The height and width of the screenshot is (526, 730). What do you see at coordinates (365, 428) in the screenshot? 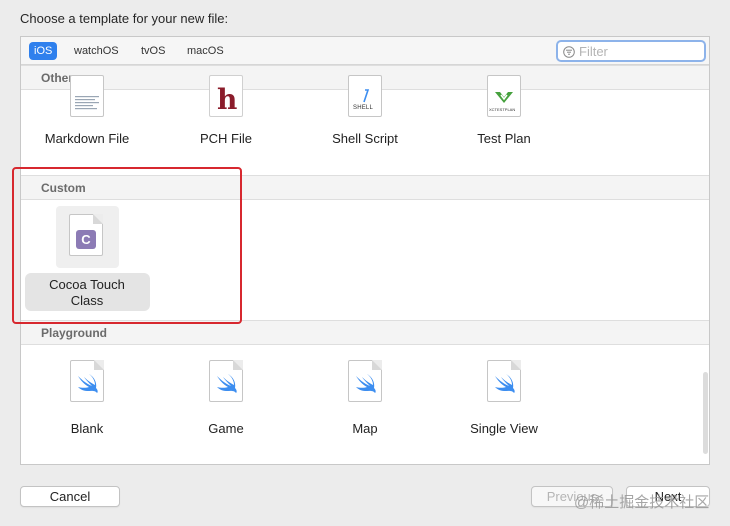
I see `template-label: Map` at bounding box center [365, 428].